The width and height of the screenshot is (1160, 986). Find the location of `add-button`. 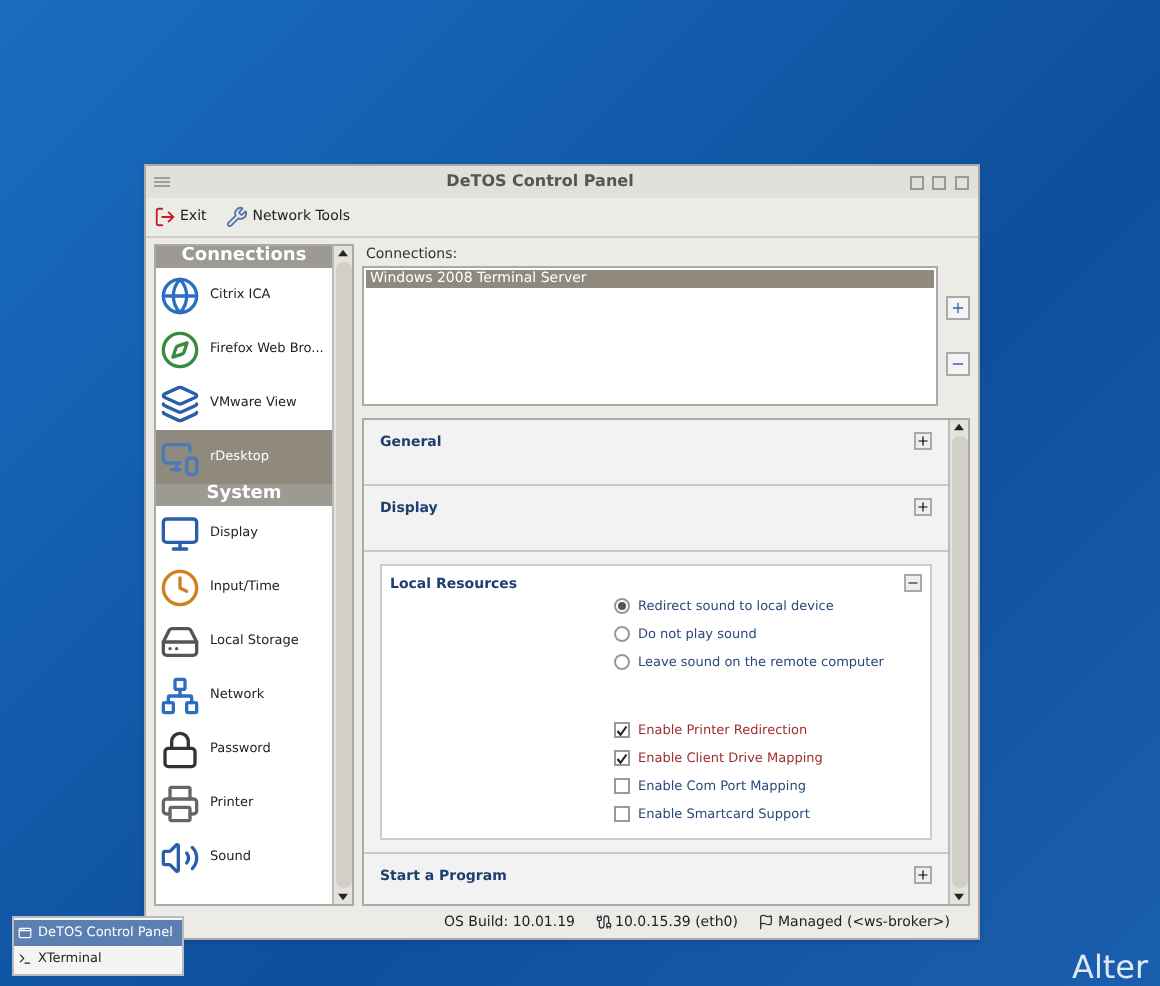

add-button is located at coordinates (958, 307).